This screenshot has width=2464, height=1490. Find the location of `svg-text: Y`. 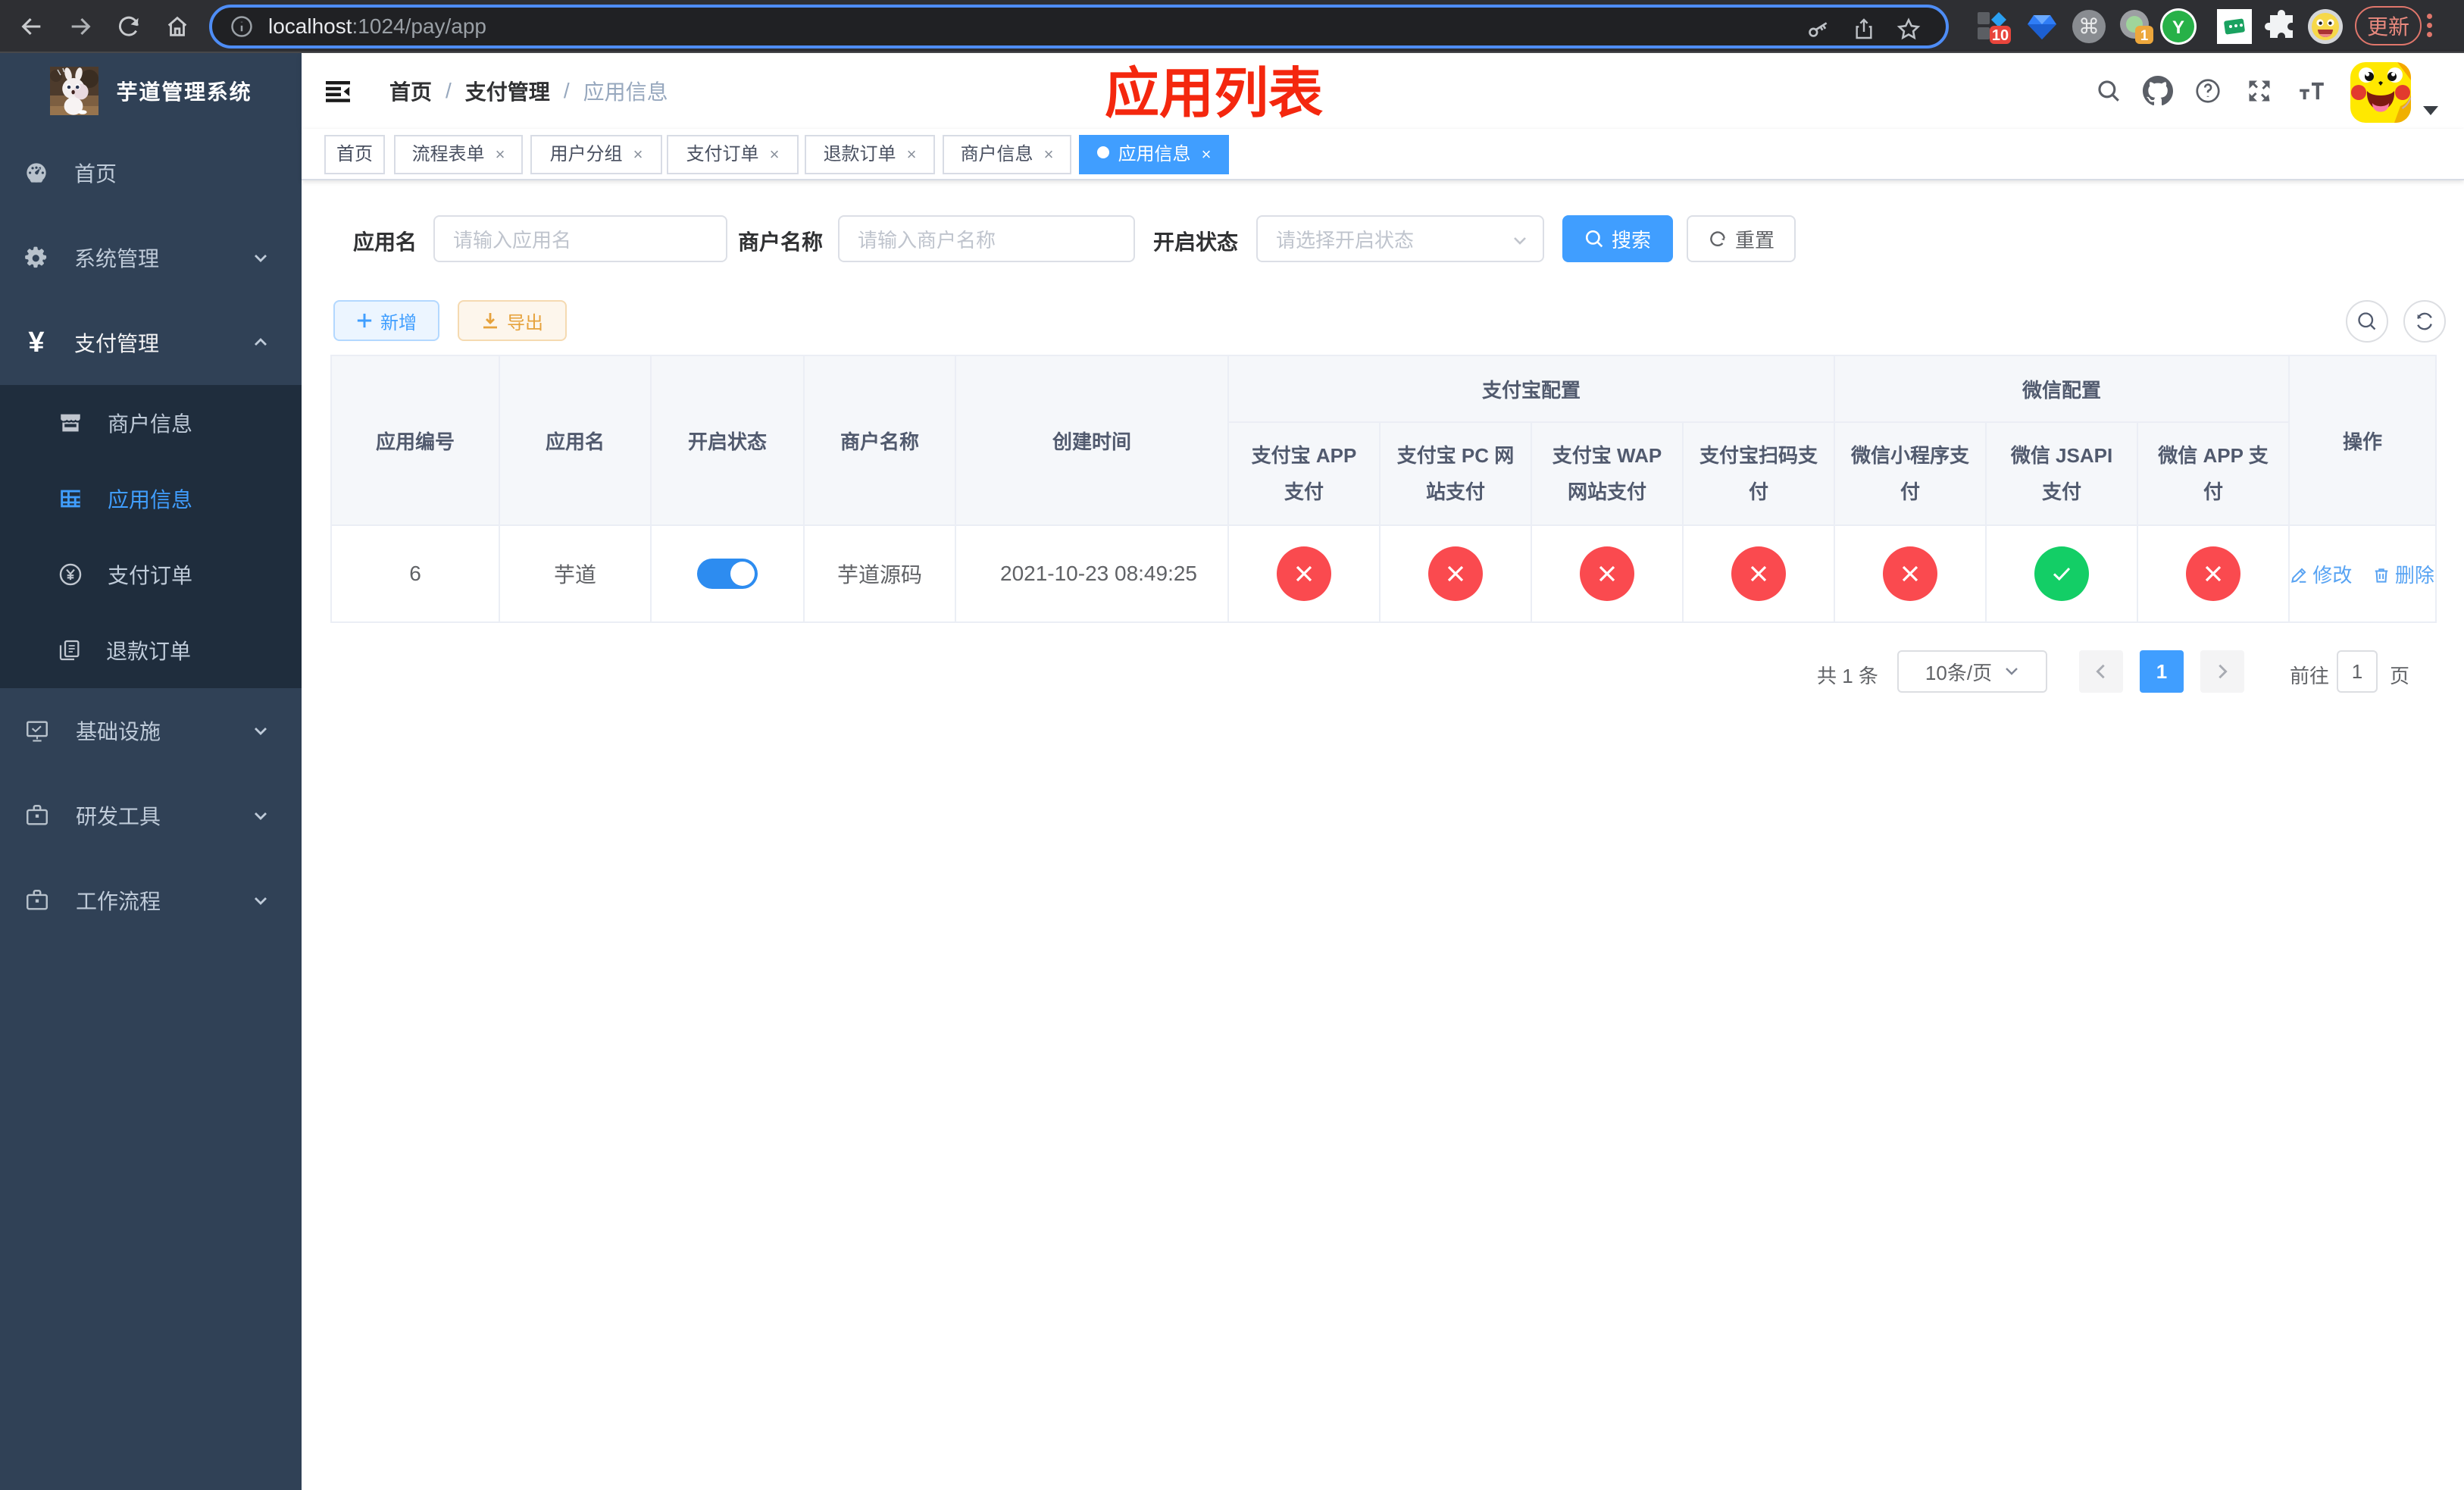

svg-text: Y is located at coordinates (2178, 28).